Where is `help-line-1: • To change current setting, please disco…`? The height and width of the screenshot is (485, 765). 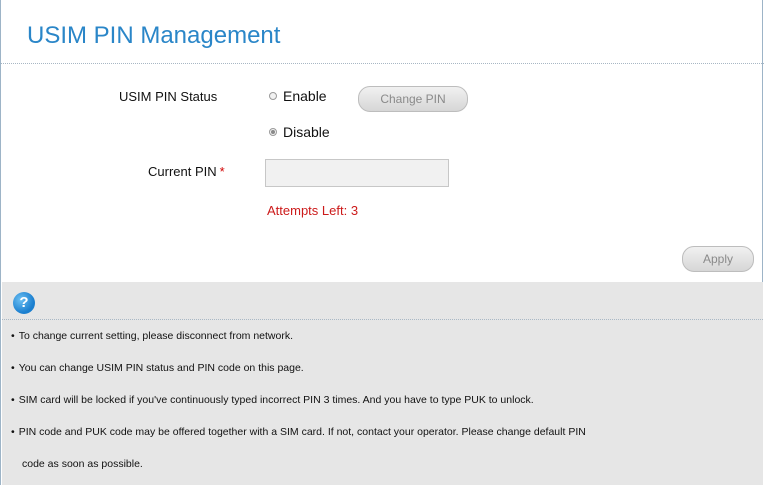
help-line-1: • To change current setting, please disco… is located at coordinates (152, 336).